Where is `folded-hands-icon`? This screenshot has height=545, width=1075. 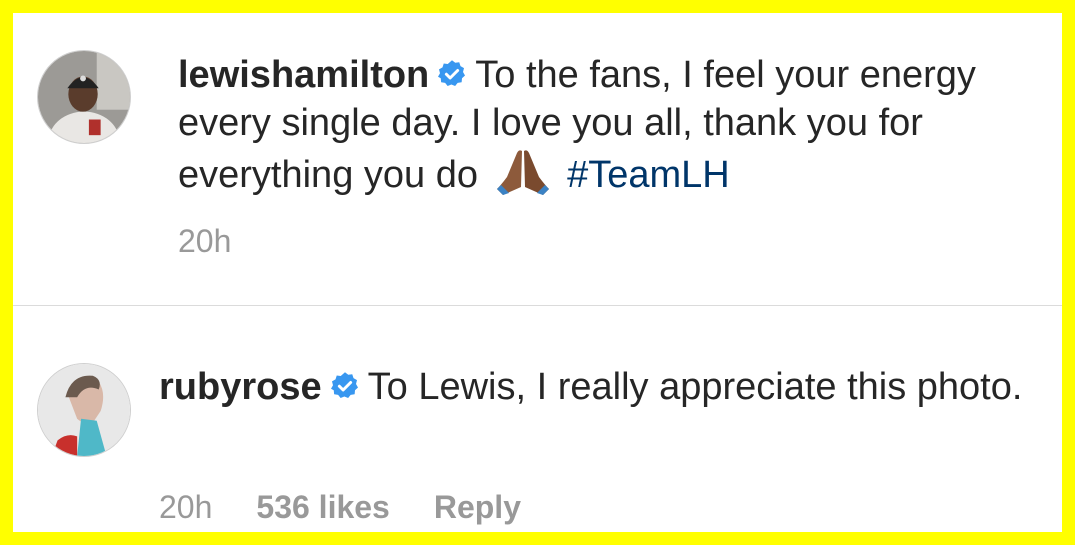 folded-hands-icon is located at coordinates (523, 172).